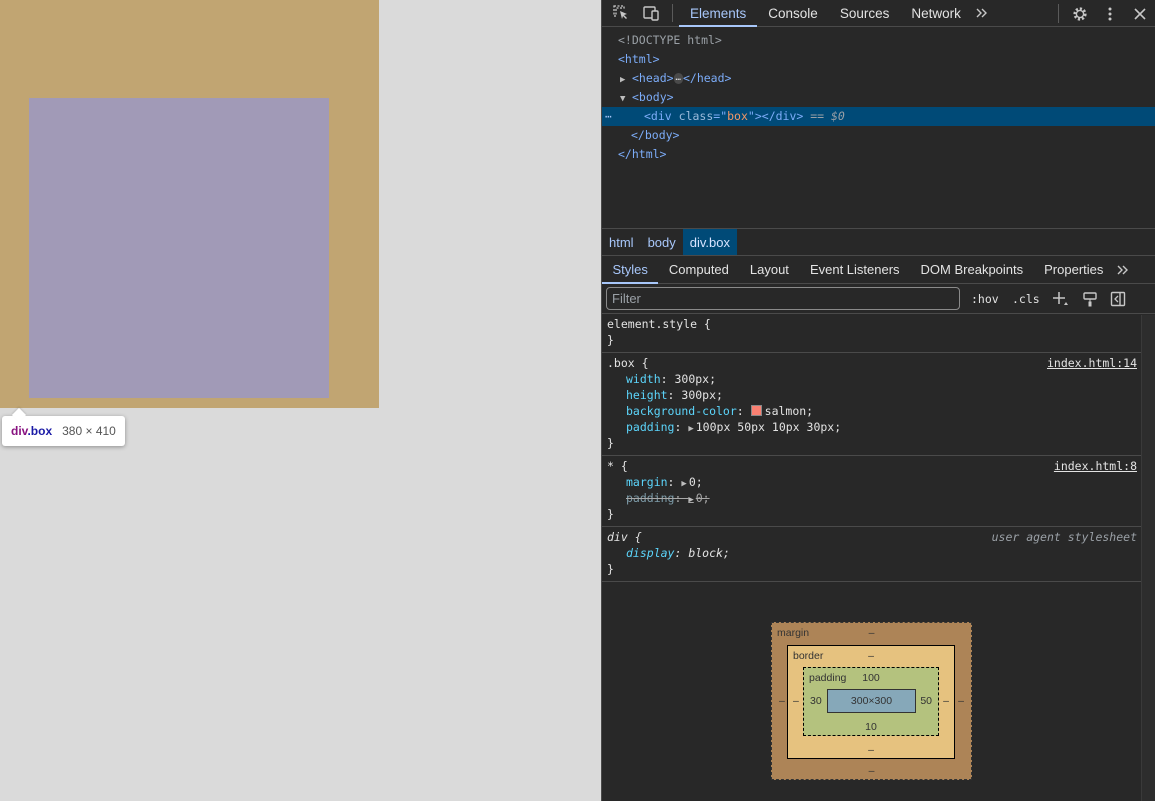 The image size is (1155, 801). I want to click on more-subtabs-icon, so click(1123, 269).